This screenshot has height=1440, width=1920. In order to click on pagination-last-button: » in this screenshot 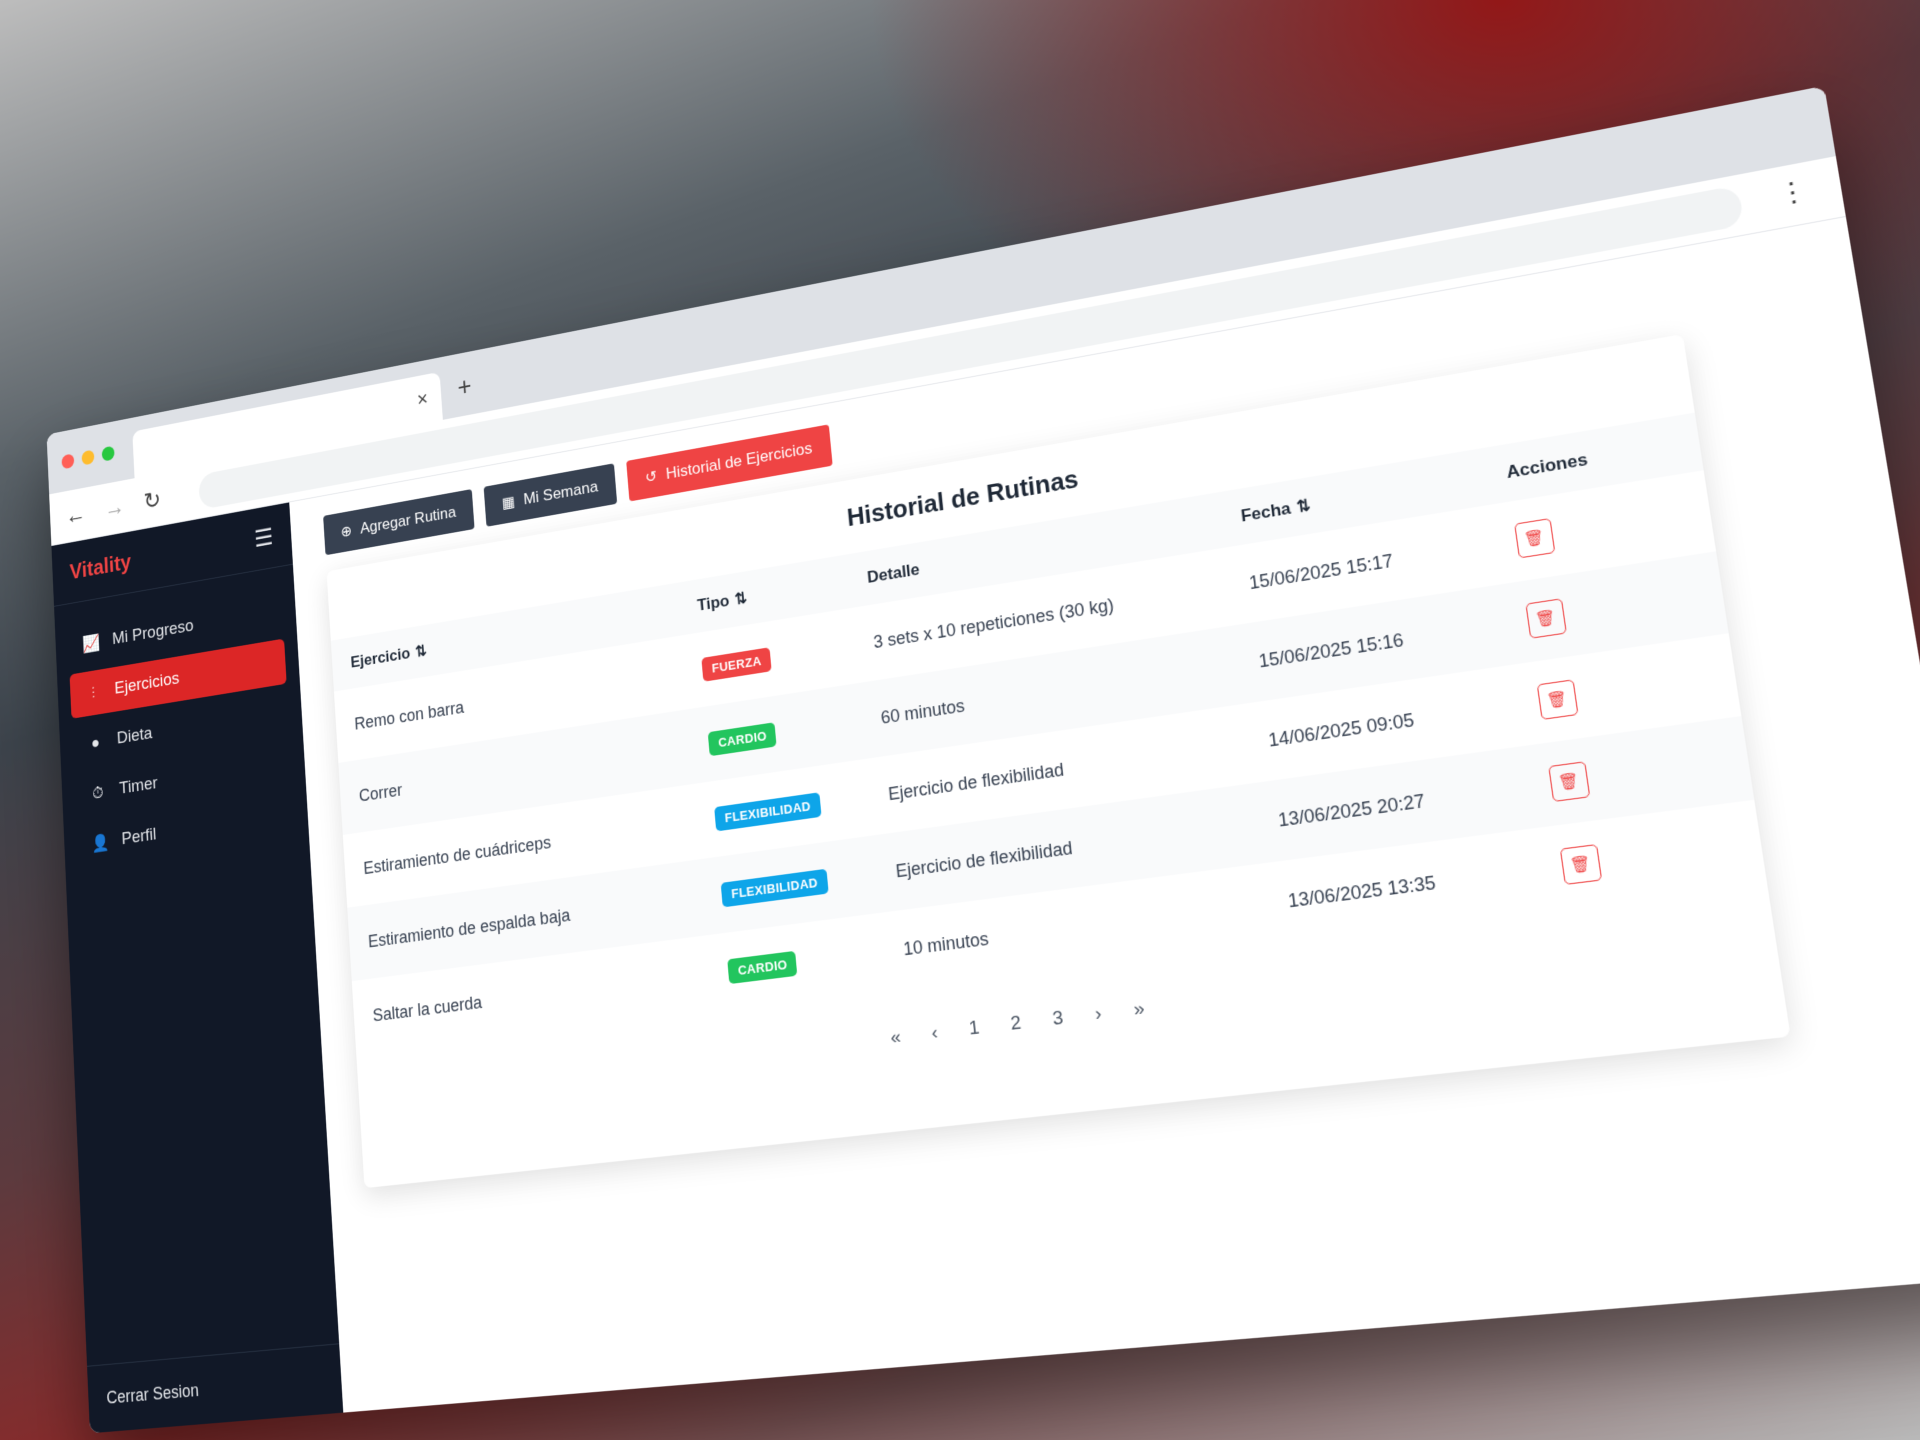, I will do `click(1138, 1010)`.